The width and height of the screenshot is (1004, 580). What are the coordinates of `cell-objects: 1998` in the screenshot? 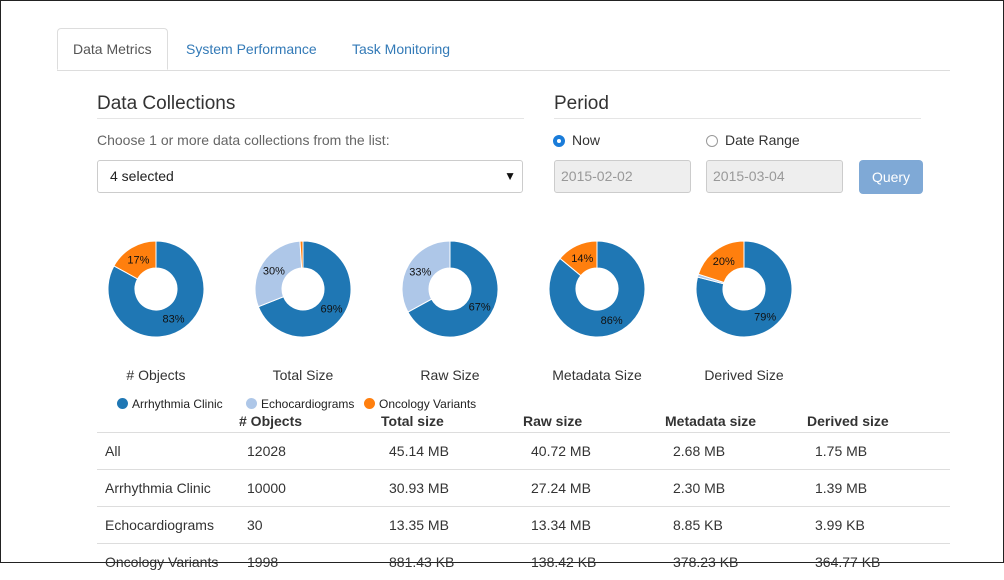 It's located at (263, 562).